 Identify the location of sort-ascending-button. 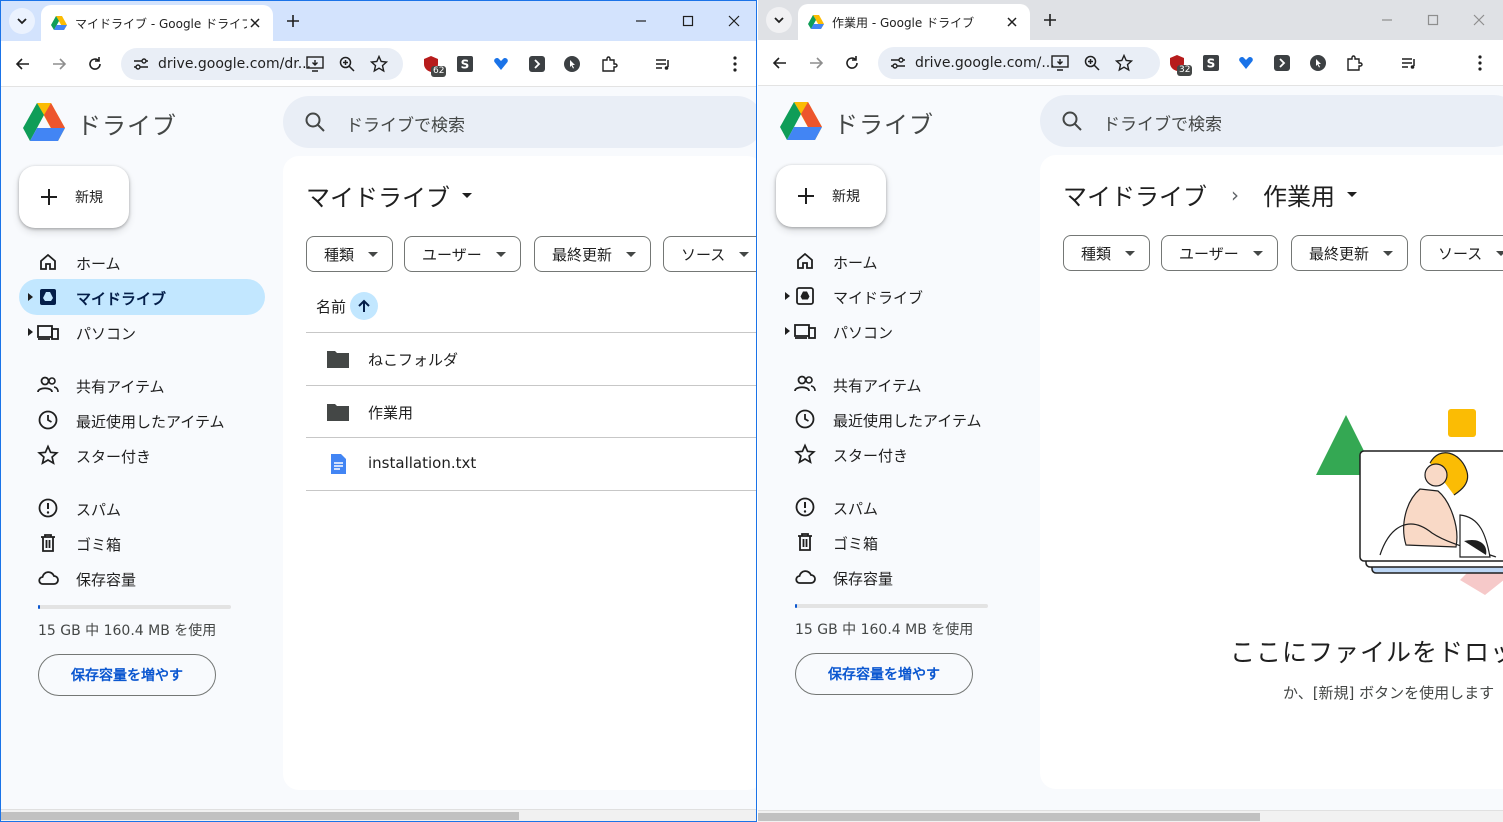
(364, 306).